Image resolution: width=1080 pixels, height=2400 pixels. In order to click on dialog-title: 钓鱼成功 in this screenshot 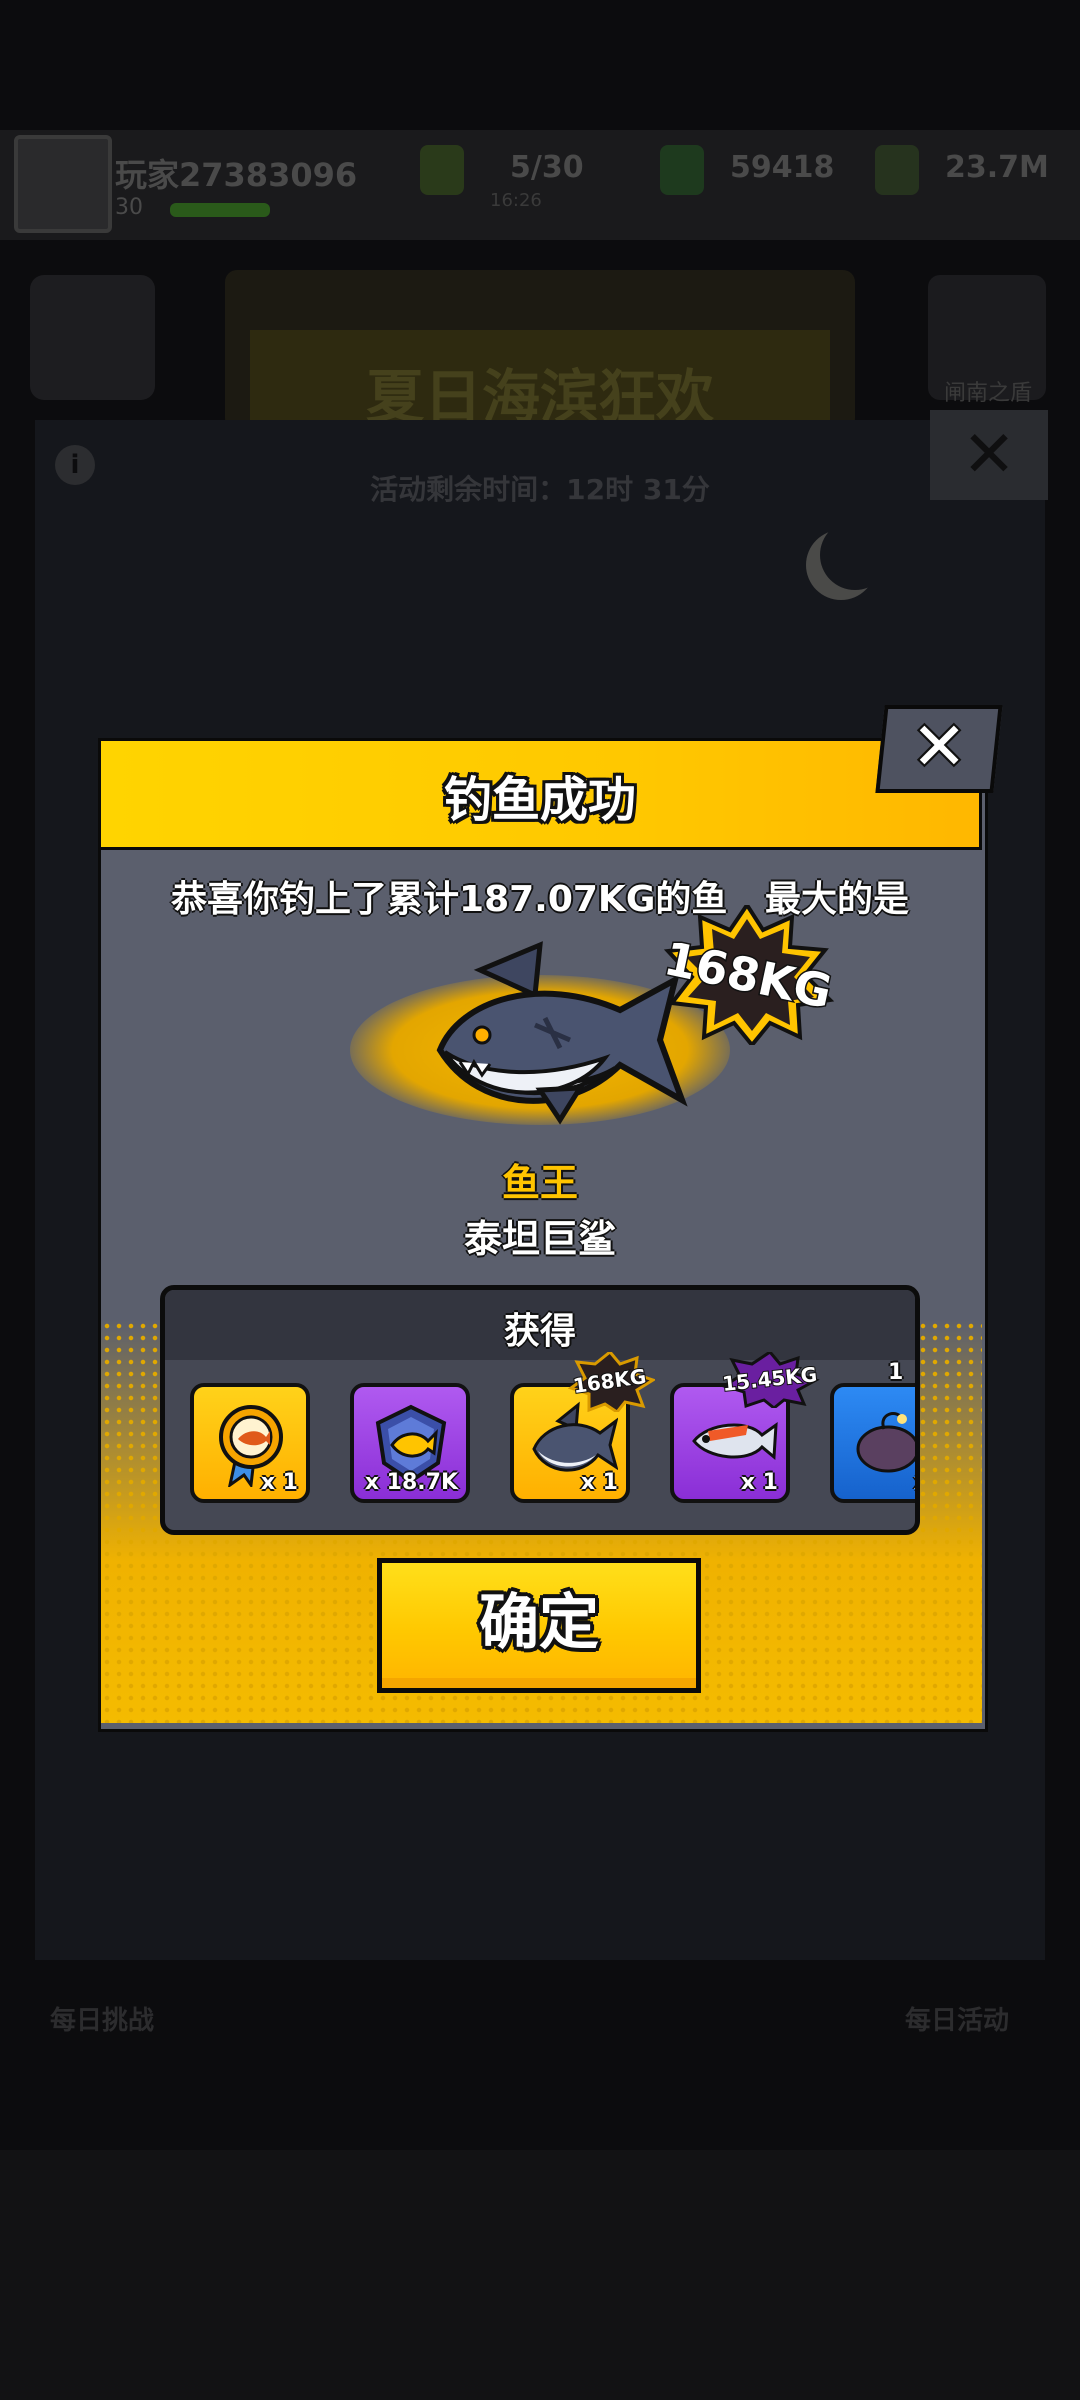, I will do `click(539, 800)`.